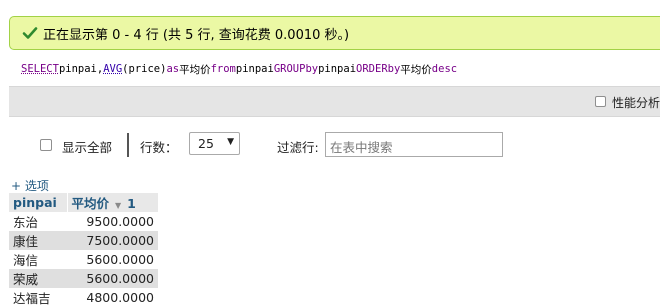 The image size is (660, 307). Describe the element at coordinates (30, 33) in the screenshot. I see `check-icon` at that location.